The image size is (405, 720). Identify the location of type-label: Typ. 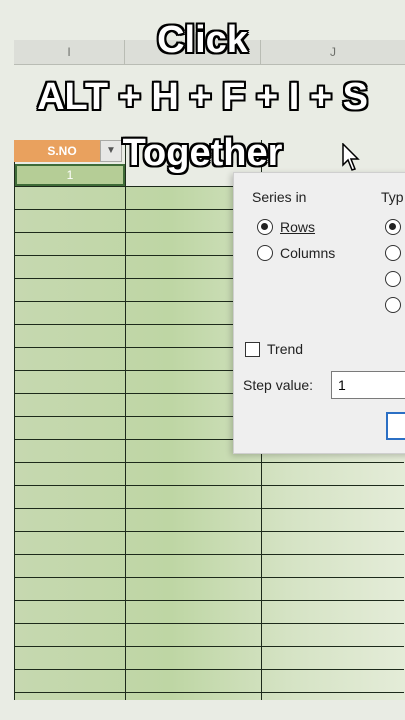
(392, 197).